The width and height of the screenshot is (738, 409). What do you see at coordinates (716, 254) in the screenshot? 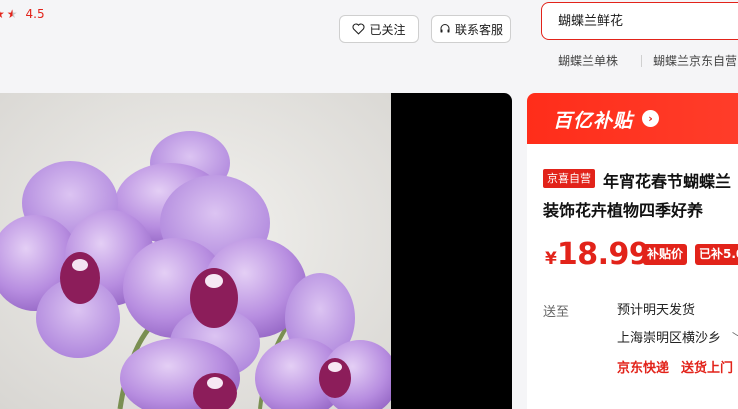
I see `subsidy-amount-tag: 已补5.00` at bounding box center [716, 254].